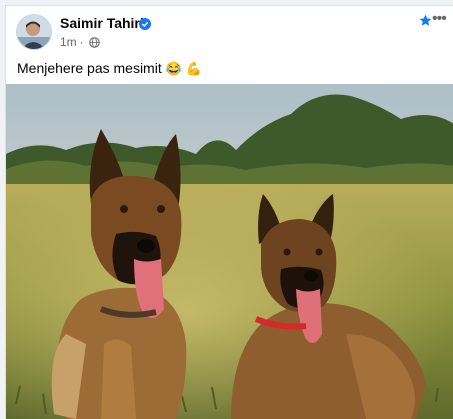  Describe the element at coordinates (193, 68) in the screenshot. I see `flexed-biceps-emoji-icon: 💪` at that location.